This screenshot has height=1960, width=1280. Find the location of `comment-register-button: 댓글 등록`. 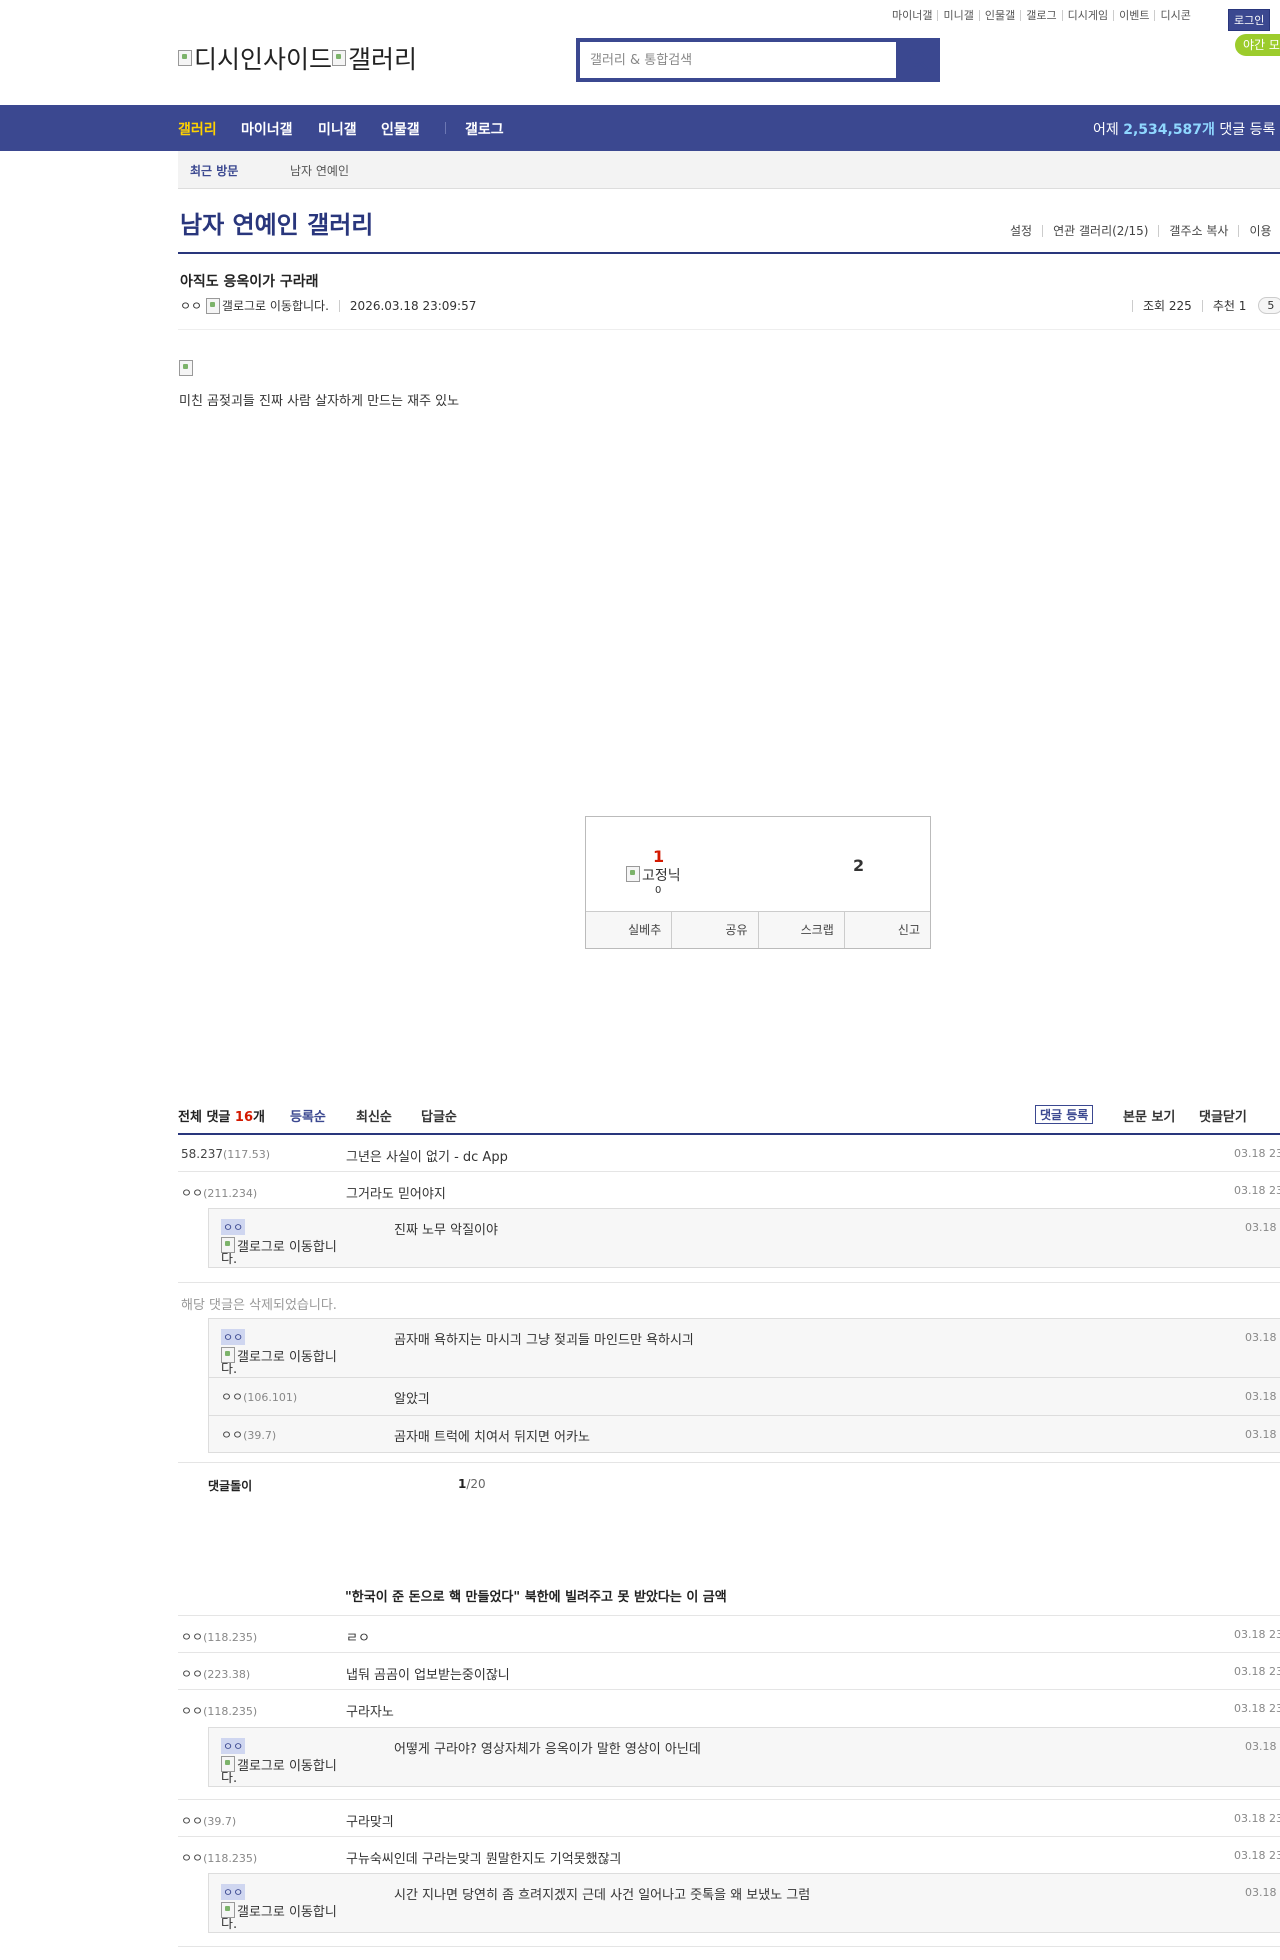

comment-register-button: 댓글 등록 is located at coordinates (1064, 1114).